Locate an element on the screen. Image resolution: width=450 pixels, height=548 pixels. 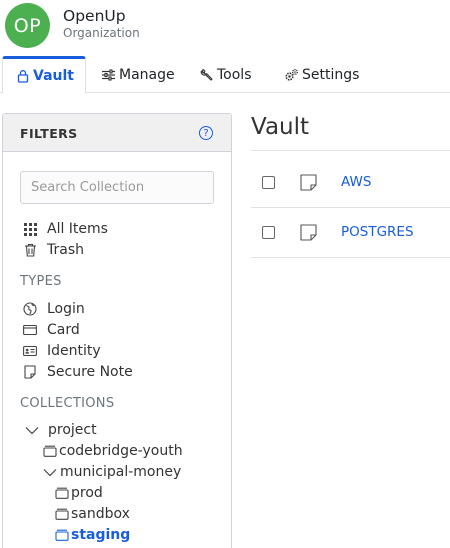
wrench-icon is located at coordinates (207, 75).